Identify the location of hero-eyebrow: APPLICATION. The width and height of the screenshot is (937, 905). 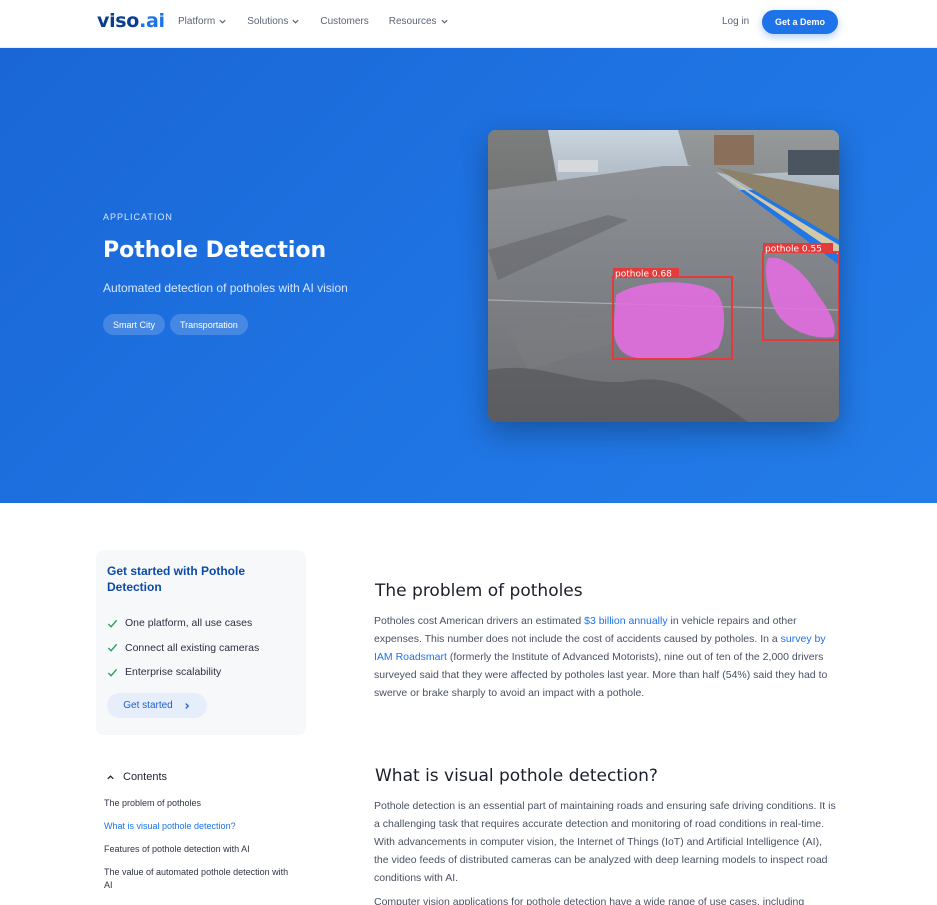
(138, 217).